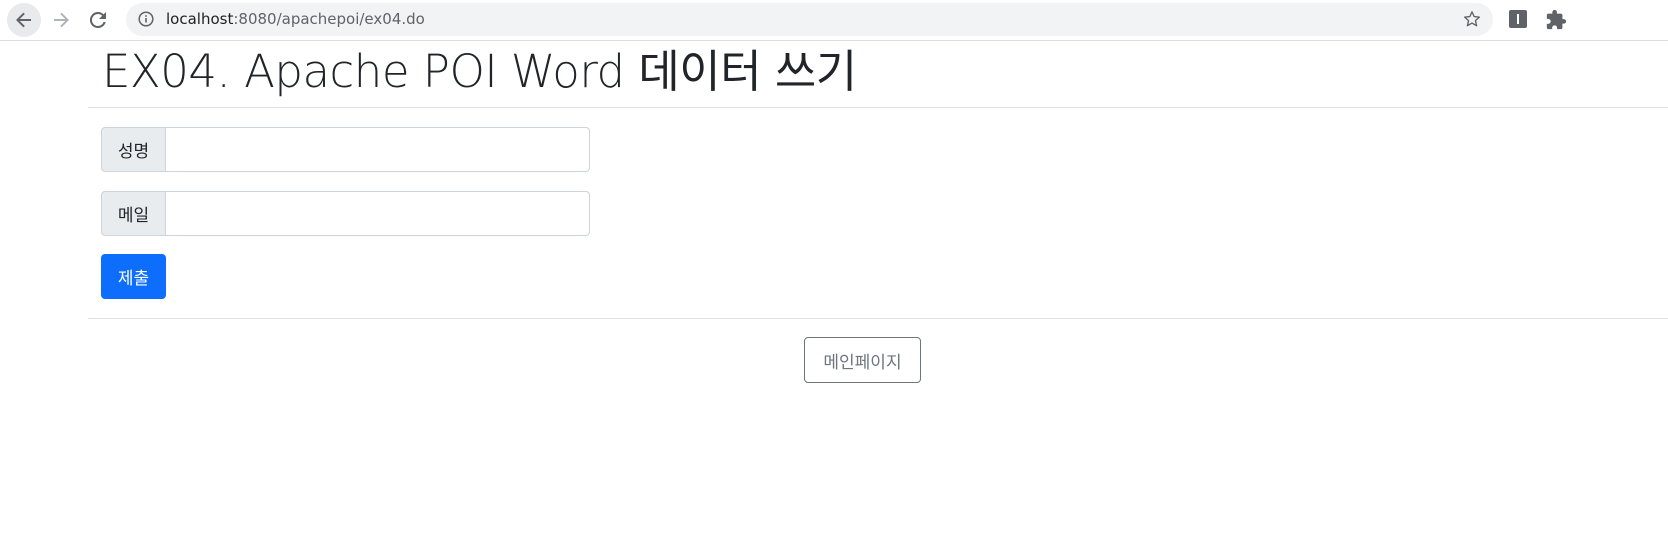 This screenshot has width=1668, height=555. Describe the element at coordinates (1472, 19) in the screenshot. I see `star-icon` at that location.